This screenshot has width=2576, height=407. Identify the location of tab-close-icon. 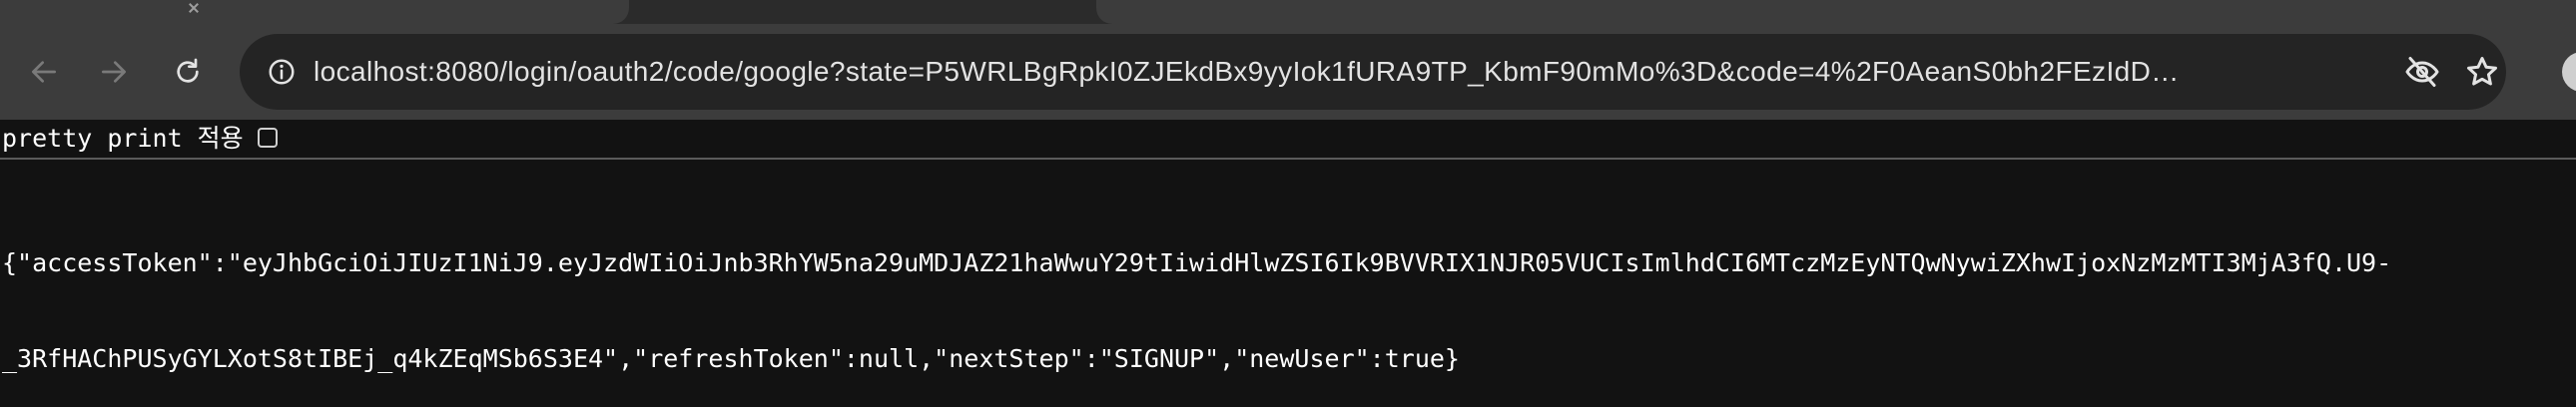
(194, 8).